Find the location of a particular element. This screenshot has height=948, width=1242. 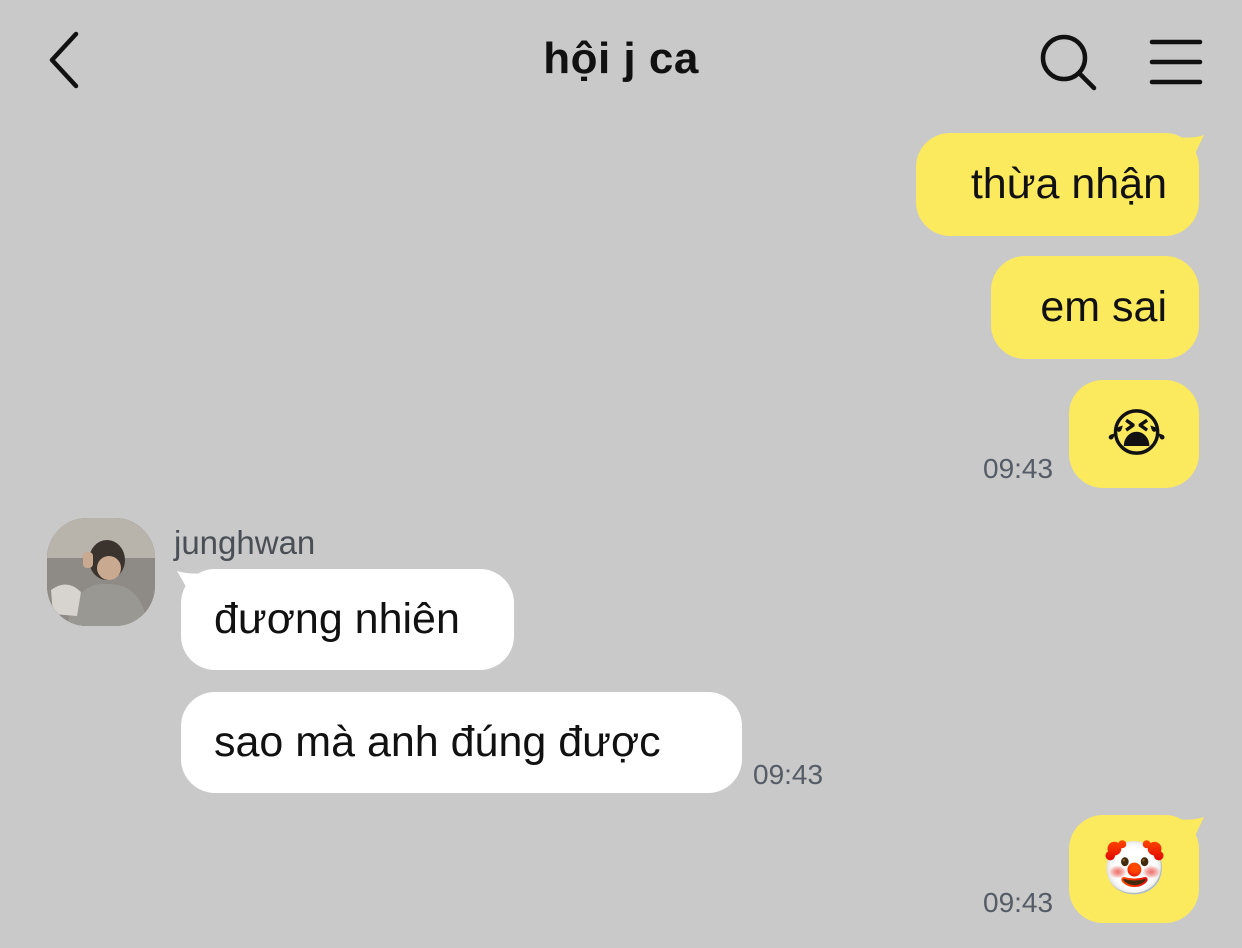

message-bubble-sent: 🤡 is located at coordinates (1134, 869).